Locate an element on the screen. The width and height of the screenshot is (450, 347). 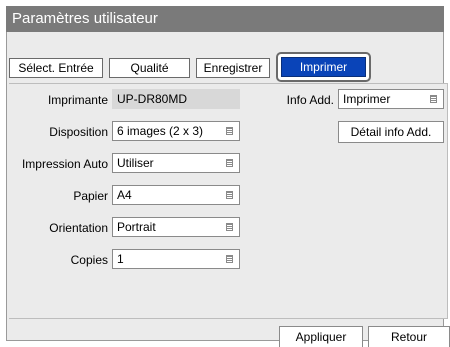
tab-quality: Qualité is located at coordinates (149, 68).